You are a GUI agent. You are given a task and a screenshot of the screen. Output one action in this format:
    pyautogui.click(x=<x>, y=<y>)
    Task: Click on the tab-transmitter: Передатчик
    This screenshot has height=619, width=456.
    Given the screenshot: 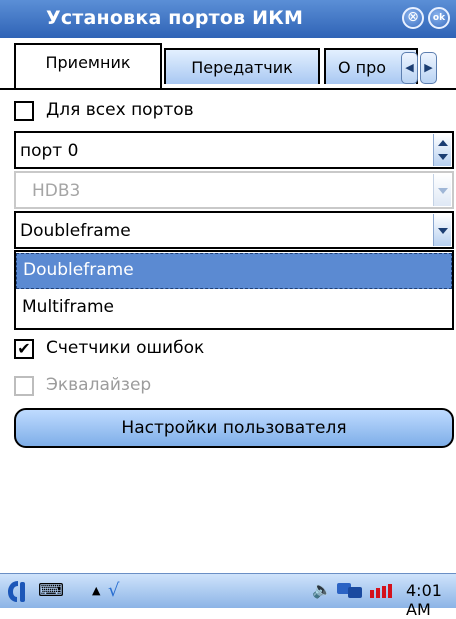 What is the action you would take?
    pyautogui.click(x=242, y=66)
    